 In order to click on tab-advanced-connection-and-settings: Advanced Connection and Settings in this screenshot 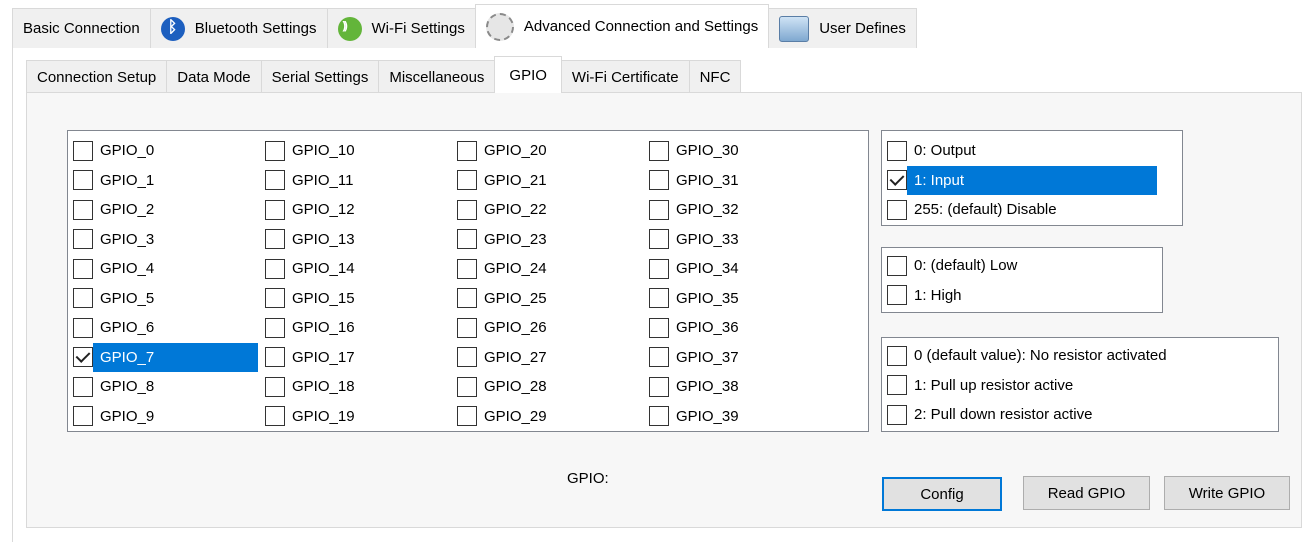, I will do `click(622, 26)`.